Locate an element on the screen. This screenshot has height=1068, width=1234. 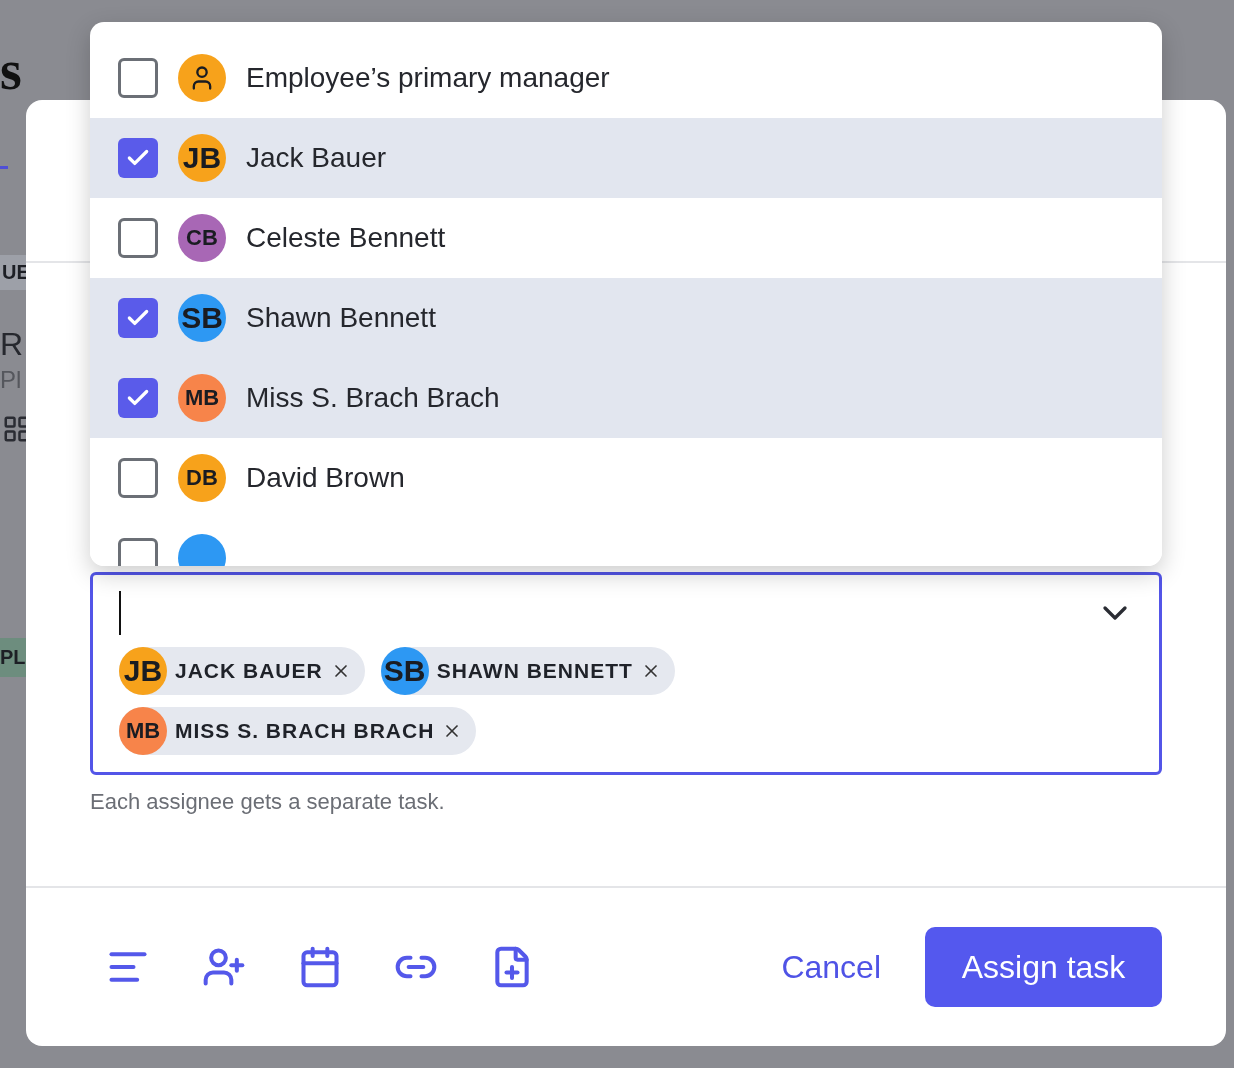
avatar: CB is located at coordinates (202, 238).